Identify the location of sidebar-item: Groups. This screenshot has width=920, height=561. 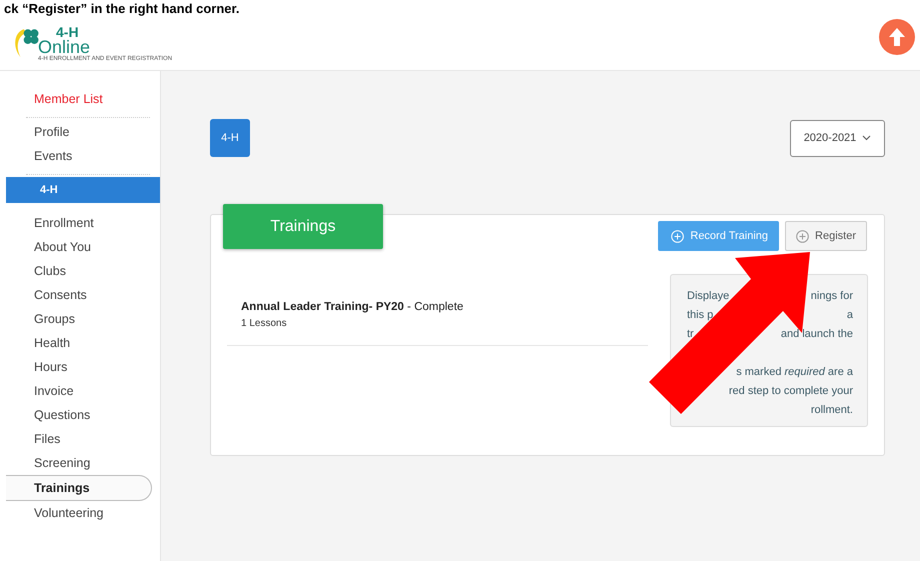
(80, 319).